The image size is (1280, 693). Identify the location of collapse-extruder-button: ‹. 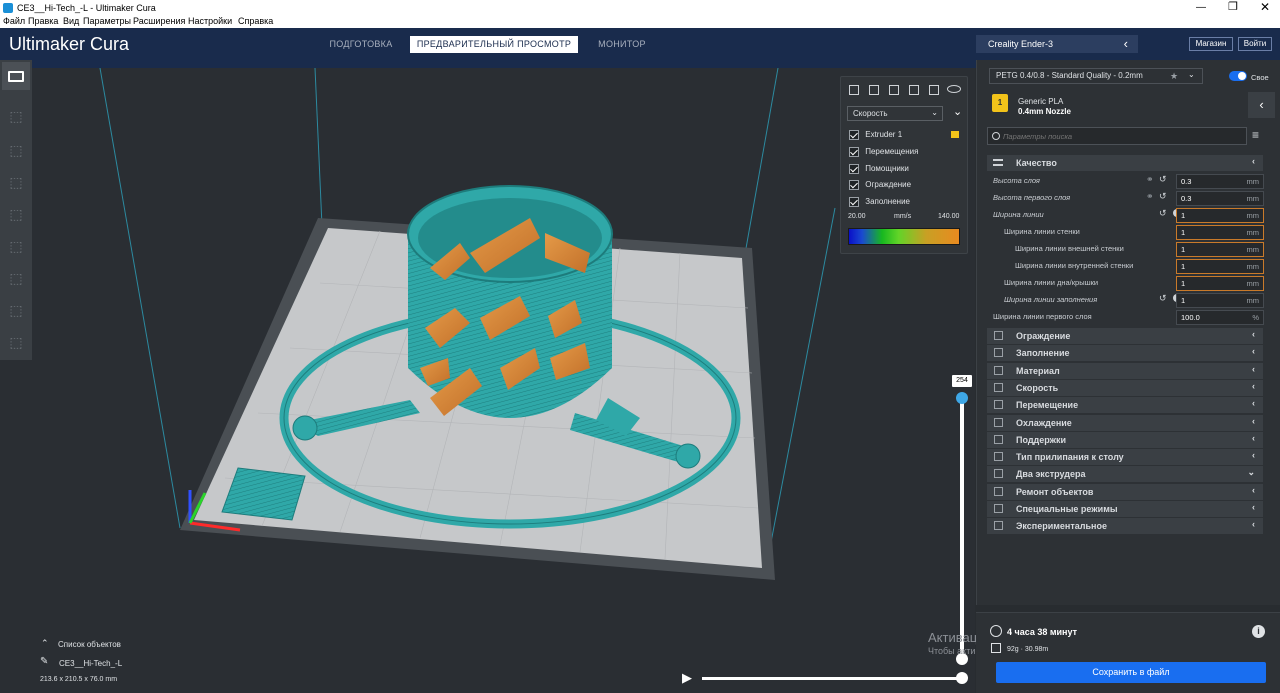
(1261, 105).